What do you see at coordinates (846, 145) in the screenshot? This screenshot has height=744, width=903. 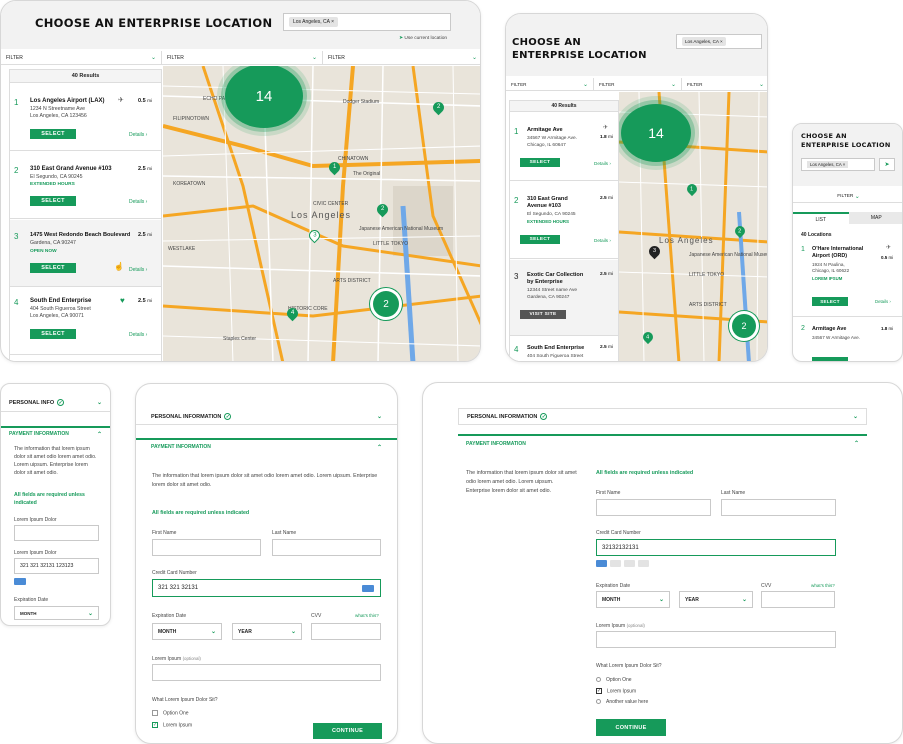 I see `title-line-2: ENTERPRISE LOCATION` at bounding box center [846, 145].